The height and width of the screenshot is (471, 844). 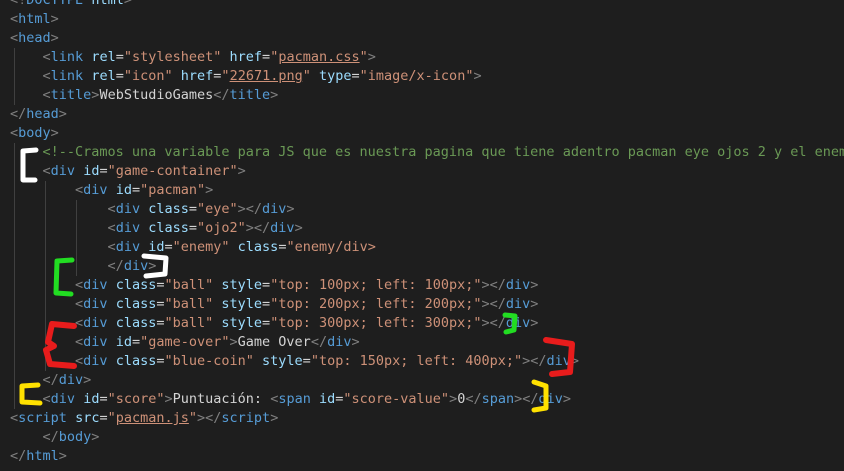 I want to click on code-token: id, so click(x=123, y=190).